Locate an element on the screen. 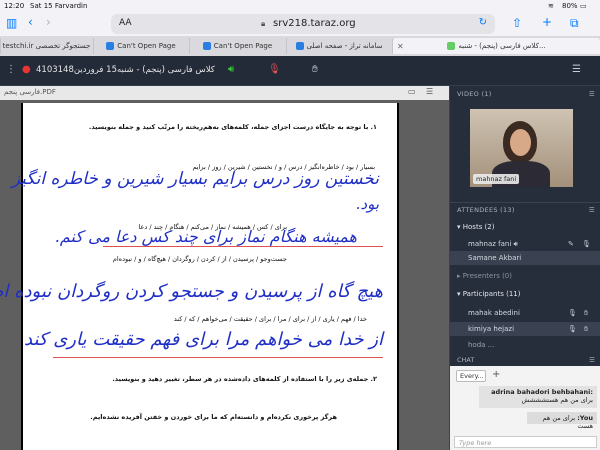 This screenshot has height=450, width=600. participant-row: mahak abedini 🎙︎ ✋︎ is located at coordinates (525, 313).